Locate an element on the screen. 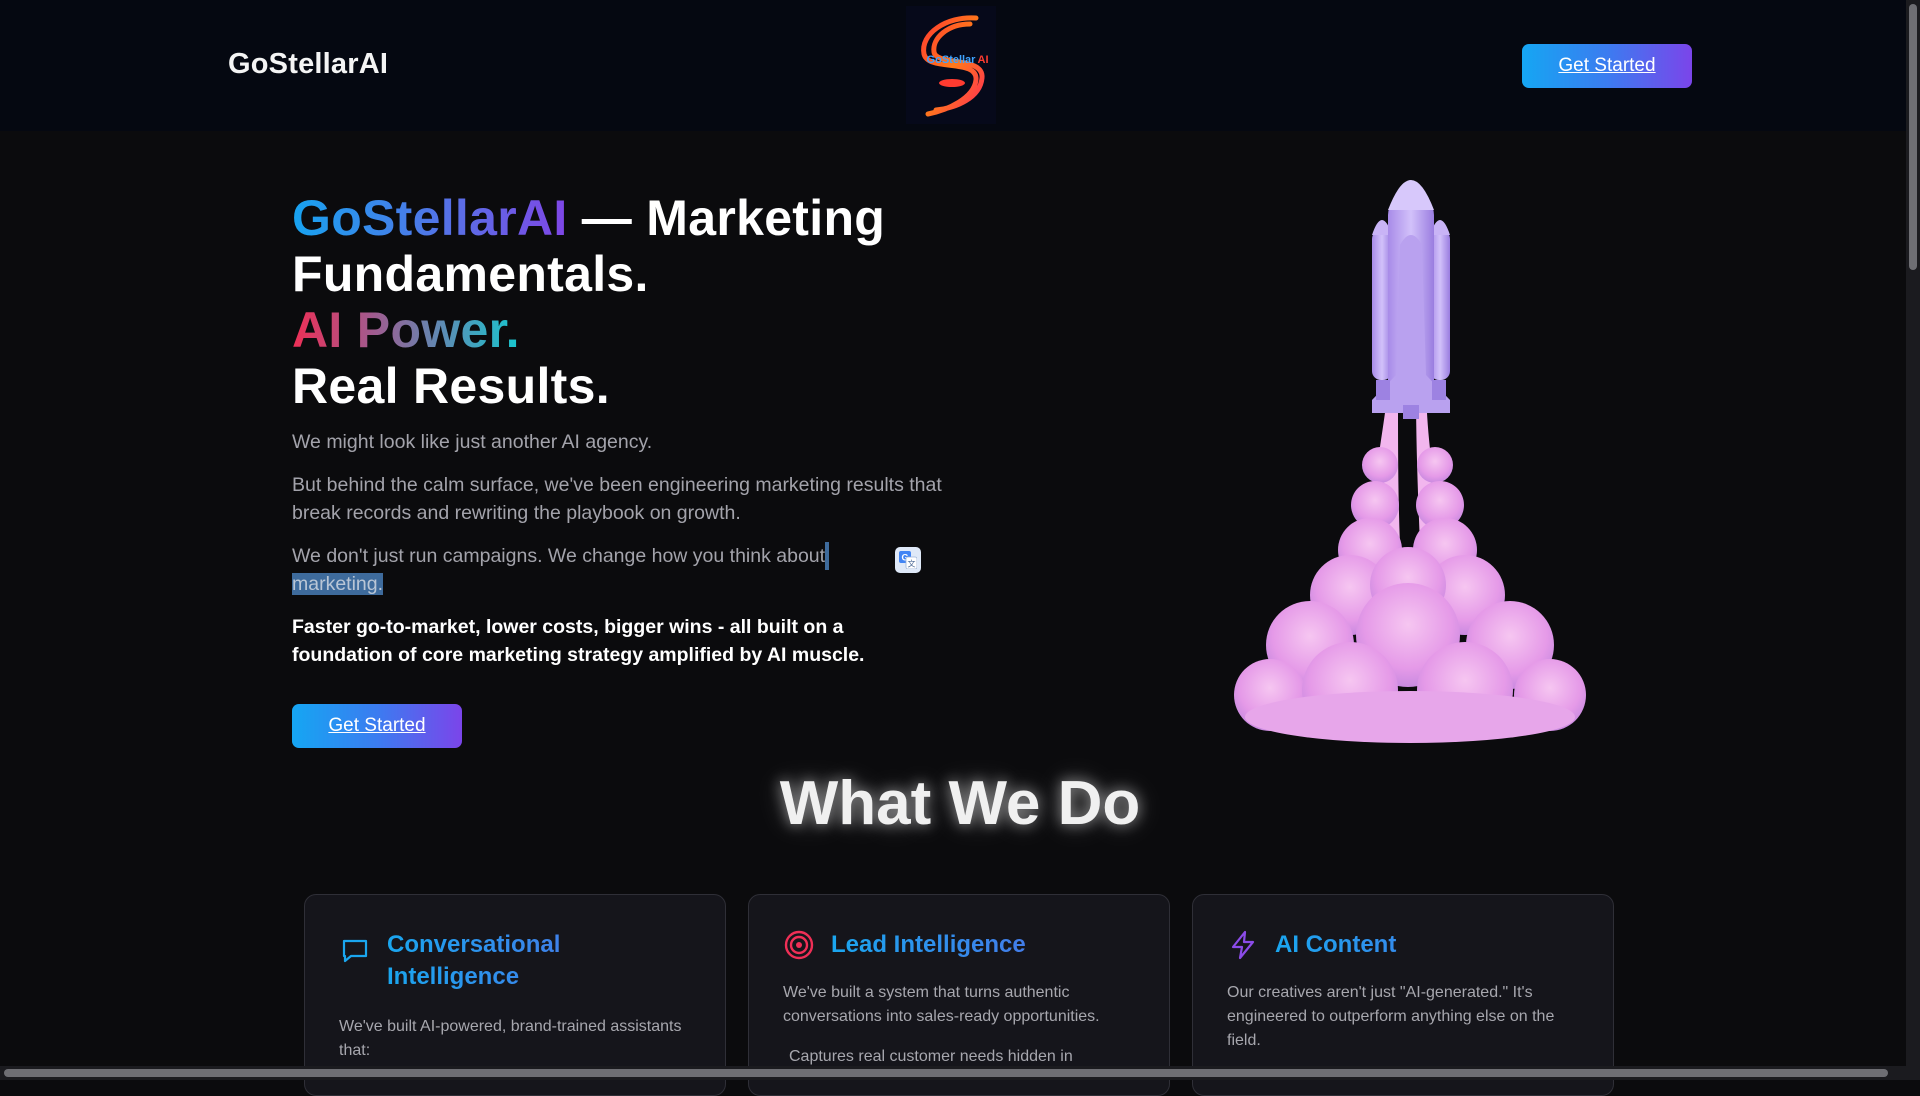  logo-icon: GoStellar AI is located at coordinates (951, 65).